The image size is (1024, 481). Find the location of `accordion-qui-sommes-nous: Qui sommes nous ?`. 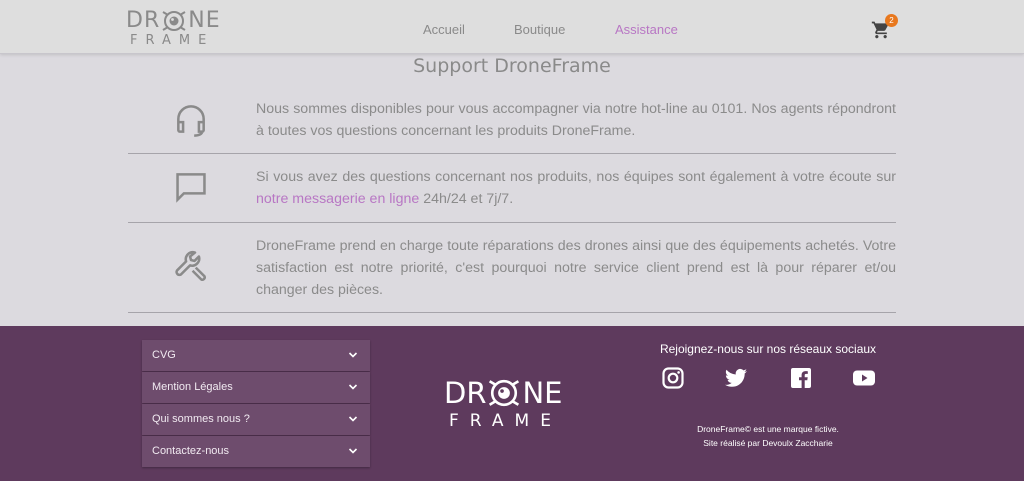

accordion-qui-sommes-nous: Qui sommes nous ? is located at coordinates (256, 419).